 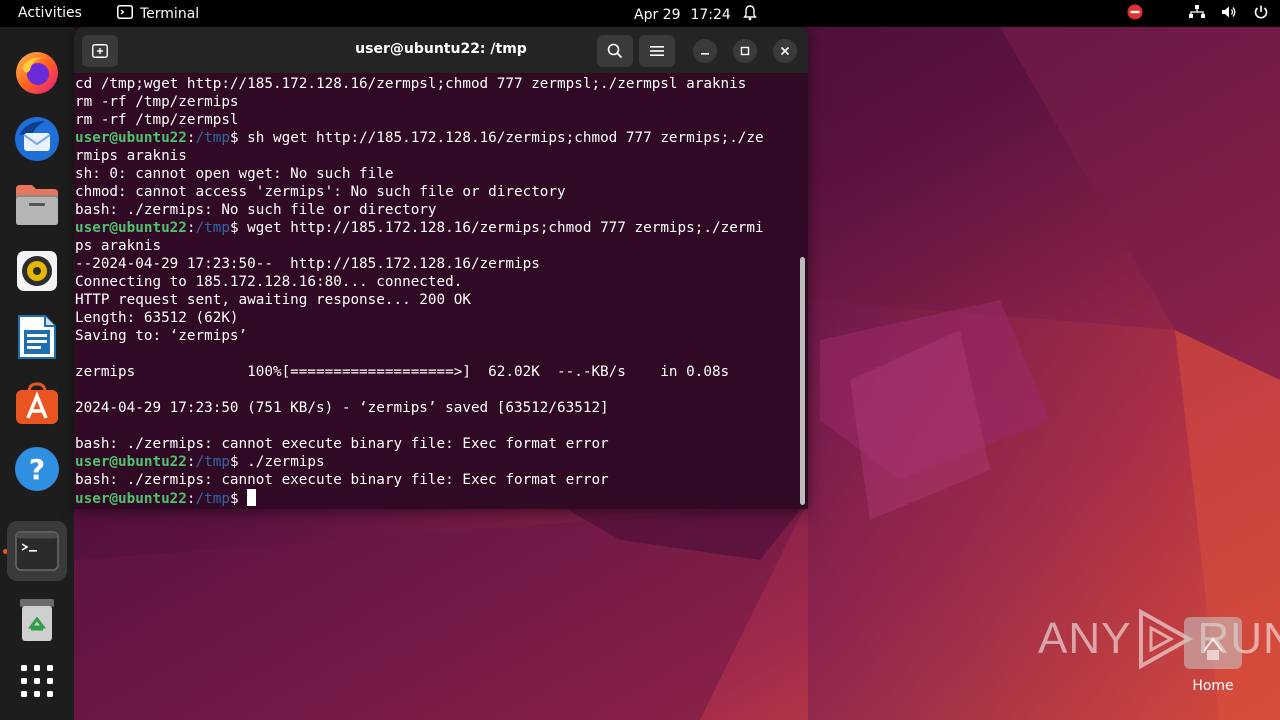 I want to click on clock-date: Apr 29, so click(x=657, y=15).